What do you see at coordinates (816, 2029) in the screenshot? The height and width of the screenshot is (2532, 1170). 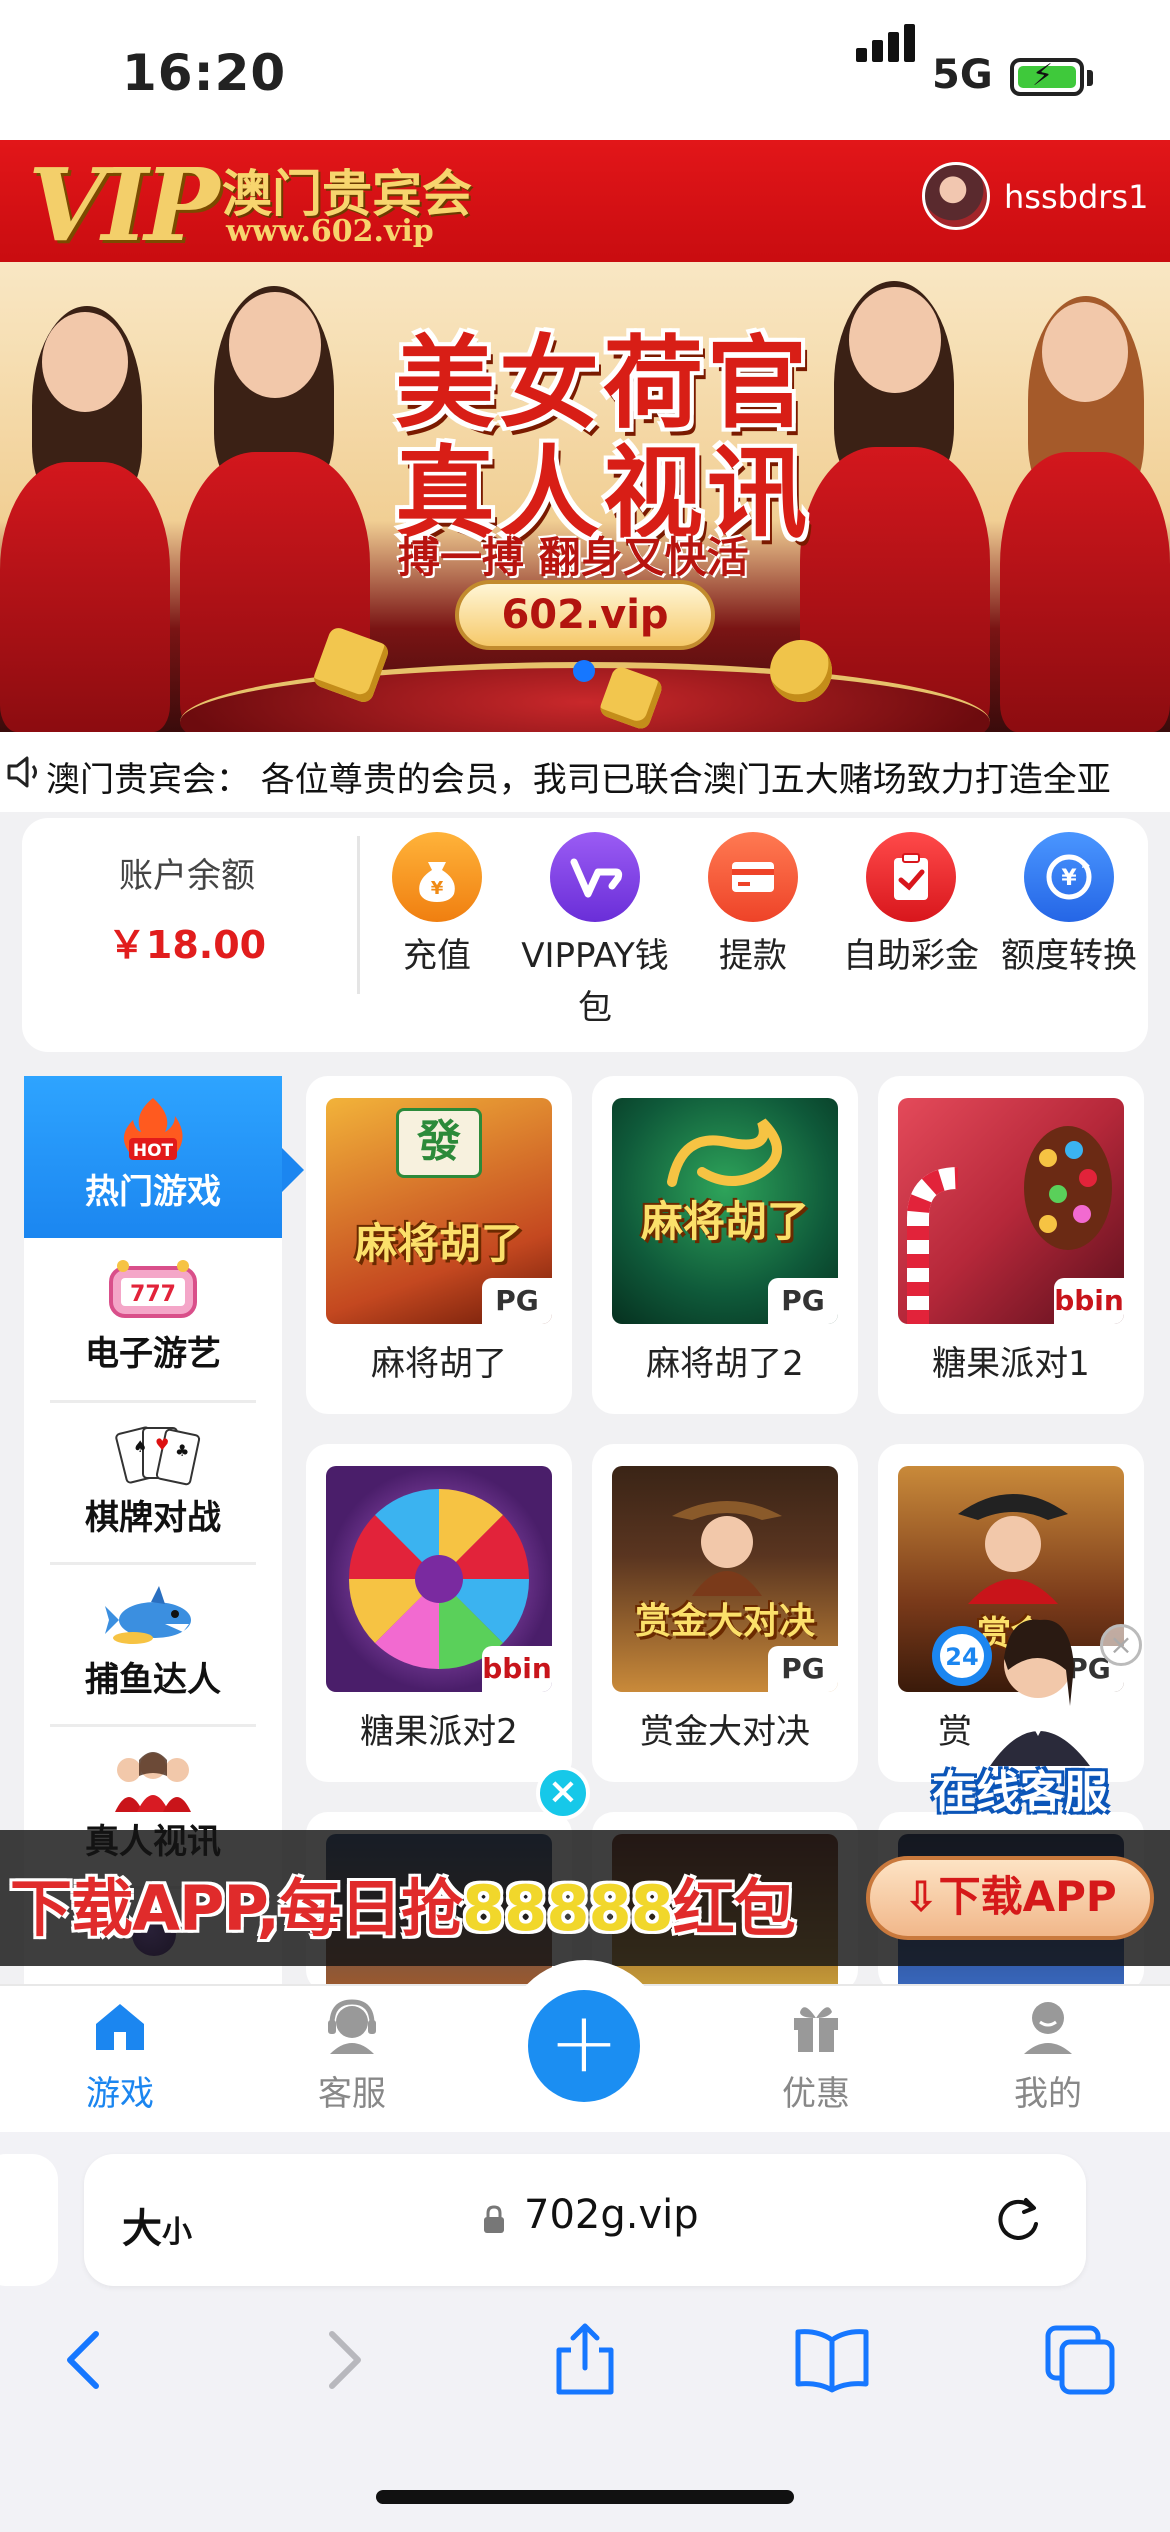 I see `gift-icon` at bounding box center [816, 2029].